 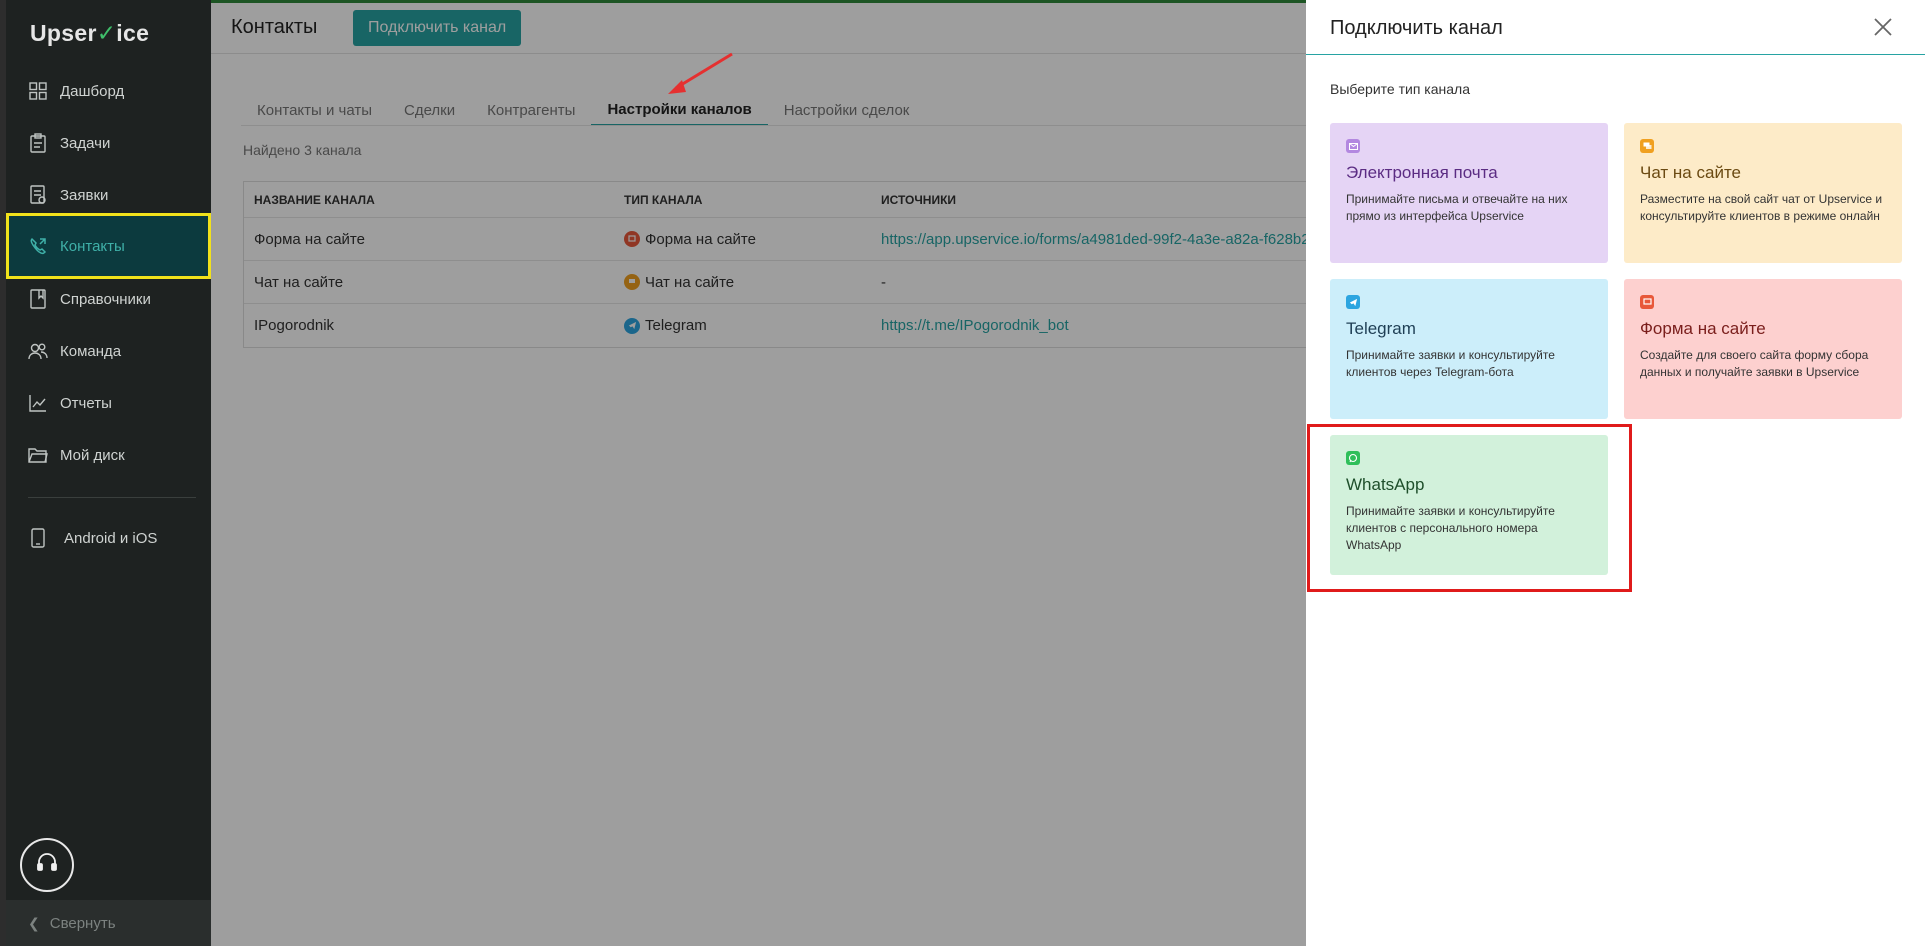 I want to click on annotation-highlight-box, so click(x=1469, y=508).